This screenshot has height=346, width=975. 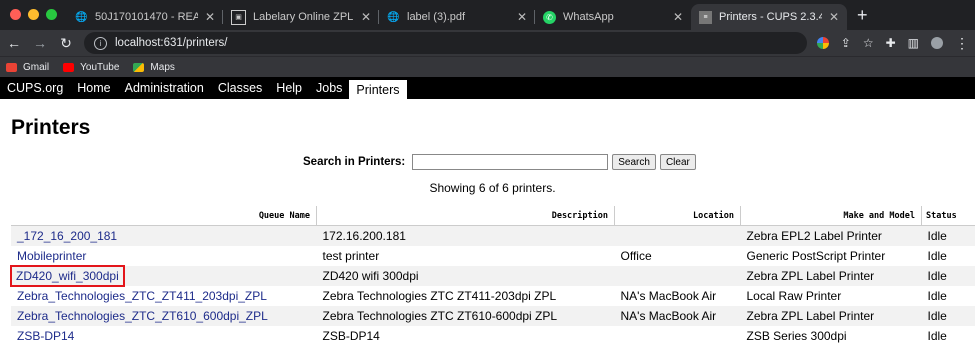 I want to click on reload-icon: ↻, so click(x=66, y=43).